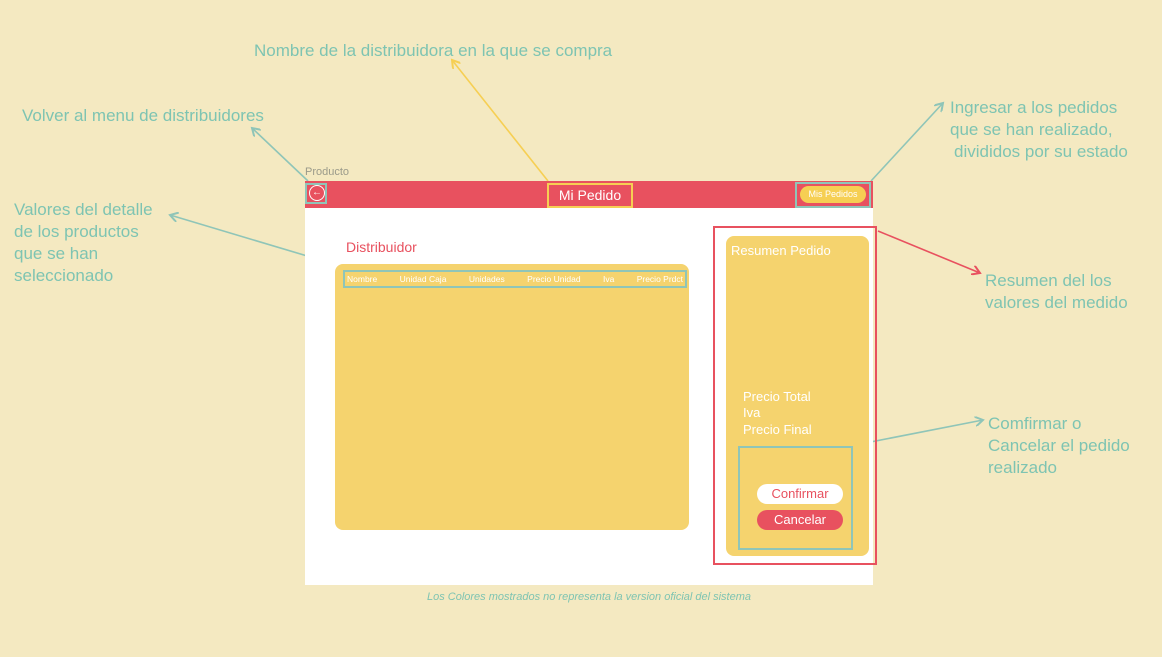  I want to click on confirm-button: Confirmar, so click(800, 494).